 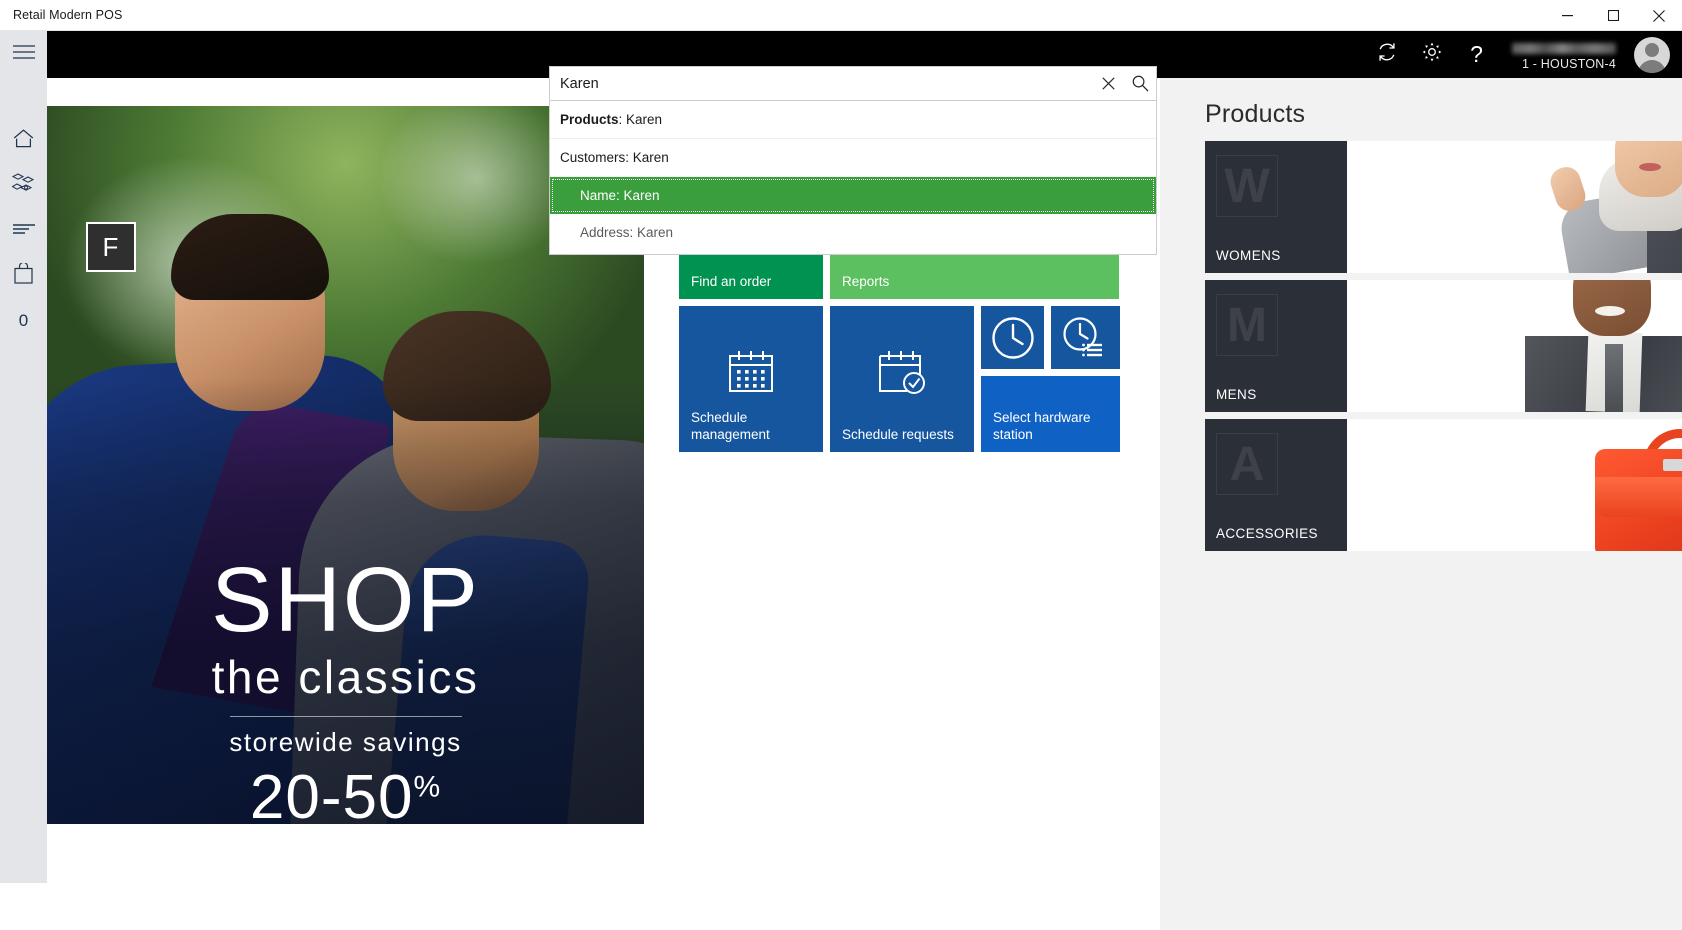 What do you see at coordinates (620, 195) in the screenshot?
I see `suggestion-item-label: Name: Karen` at bounding box center [620, 195].